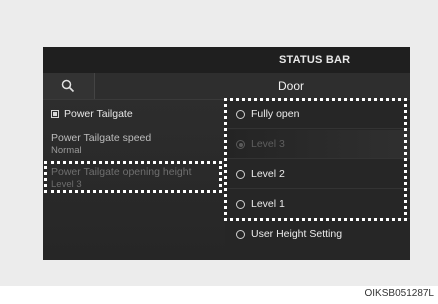  What do you see at coordinates (399, 293) in the screenshot?
I see `figure-caption: OIKSB051287L` at bounding box center [399, 293].